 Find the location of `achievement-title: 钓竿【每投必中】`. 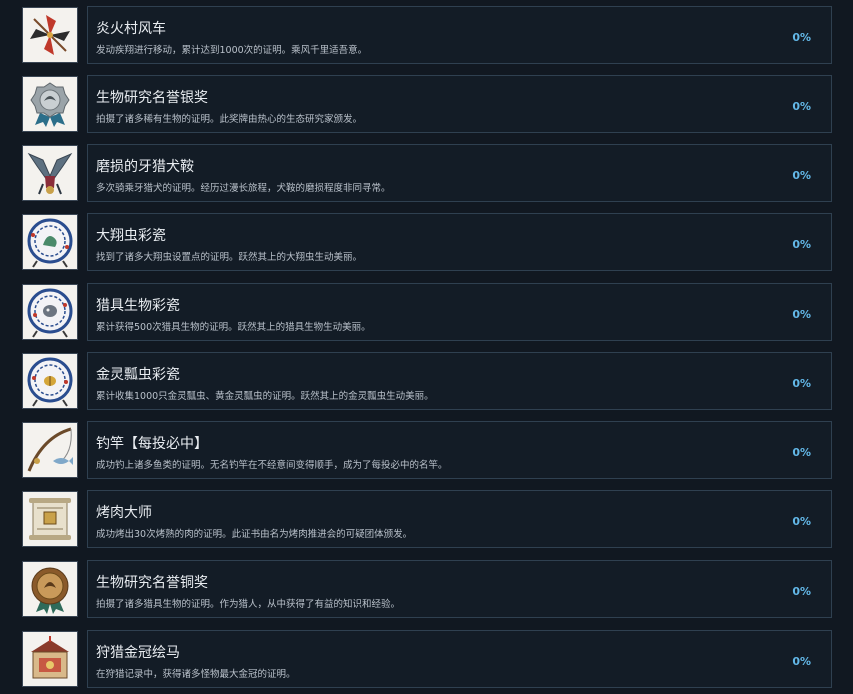

achievement-title: 钓竿【每投必中】 is located at coordinates (152, 444).